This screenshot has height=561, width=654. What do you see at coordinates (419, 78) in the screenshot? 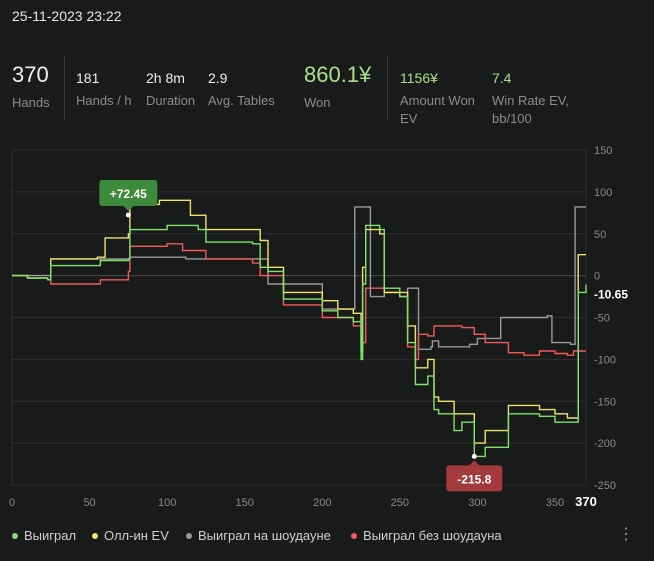
I see `stat-amount-won-ev-value: 1156¥` at bounding box center [419, 78].